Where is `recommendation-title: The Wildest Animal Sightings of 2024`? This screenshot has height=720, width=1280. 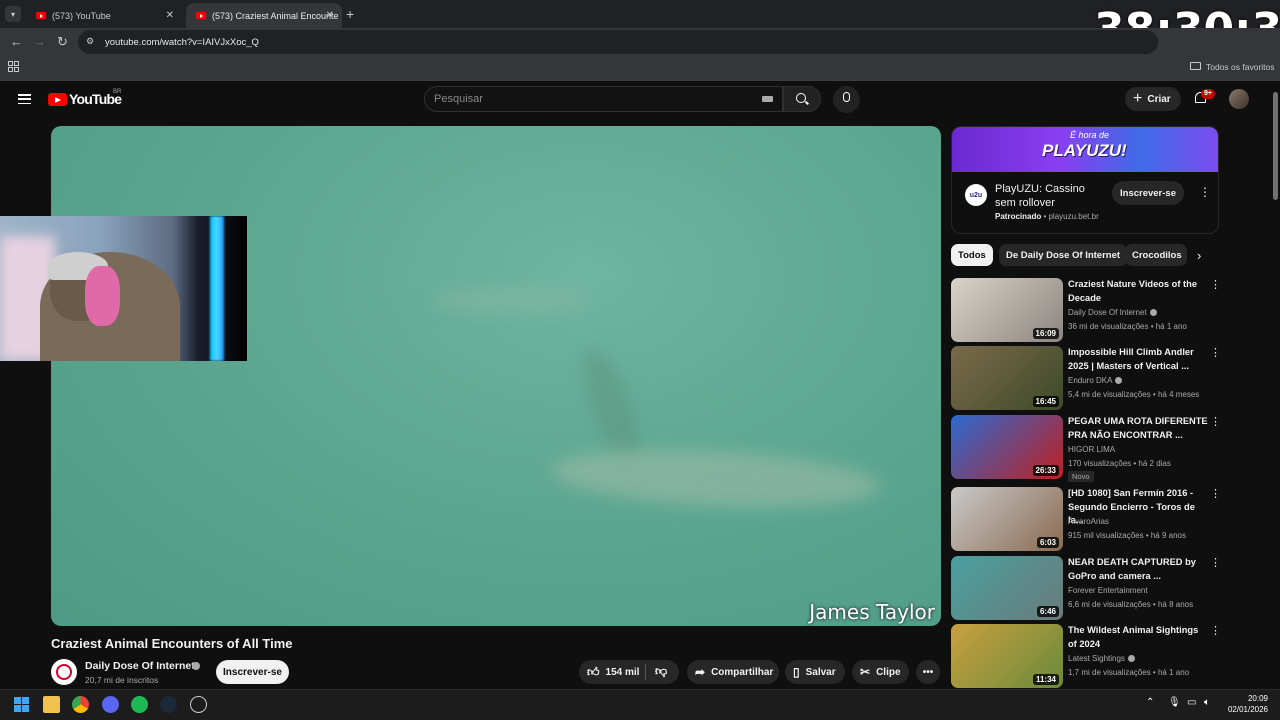
recommendation-title: The Wildest Animal Sightings of 2024 is located at coordinates (1138, 637).